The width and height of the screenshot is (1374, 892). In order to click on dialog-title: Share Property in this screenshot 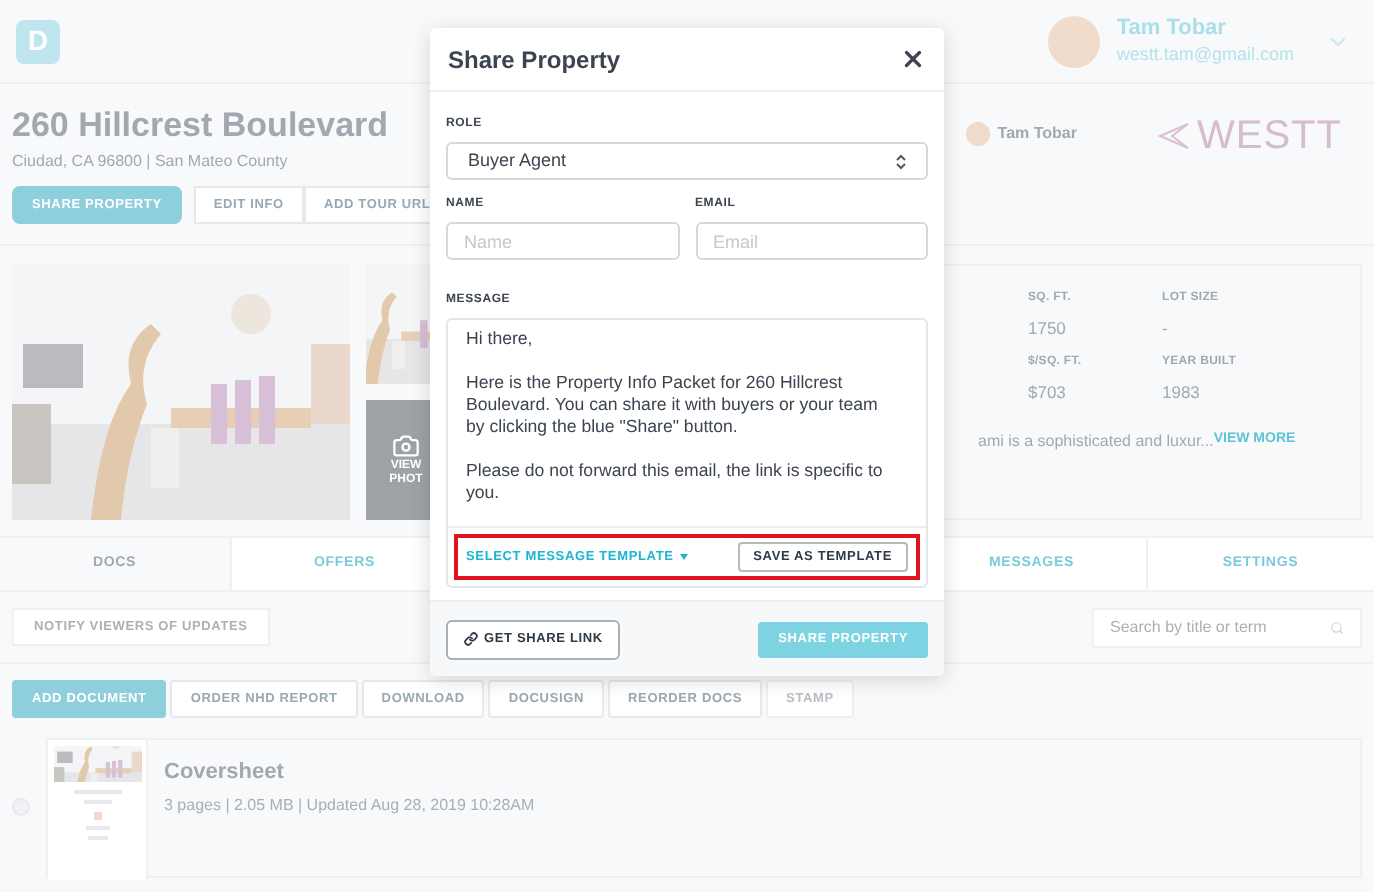, I will do `click(534, 60)`.